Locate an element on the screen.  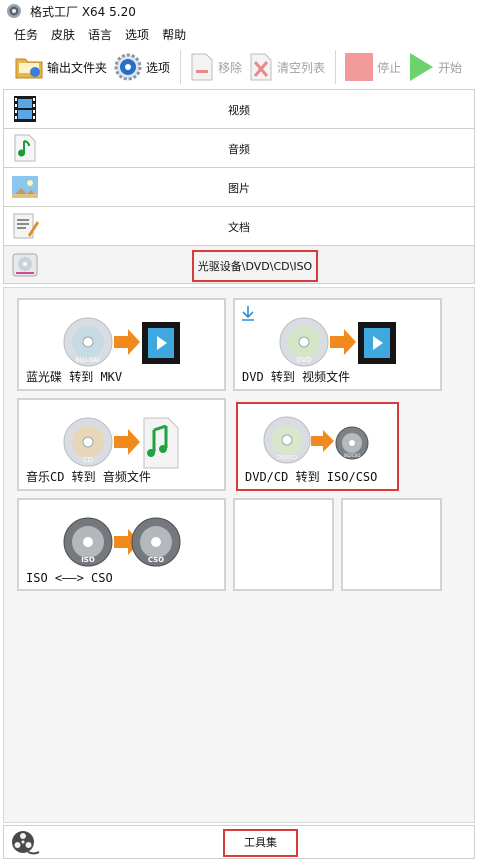
play-icon is located at coordinates (422, 67).